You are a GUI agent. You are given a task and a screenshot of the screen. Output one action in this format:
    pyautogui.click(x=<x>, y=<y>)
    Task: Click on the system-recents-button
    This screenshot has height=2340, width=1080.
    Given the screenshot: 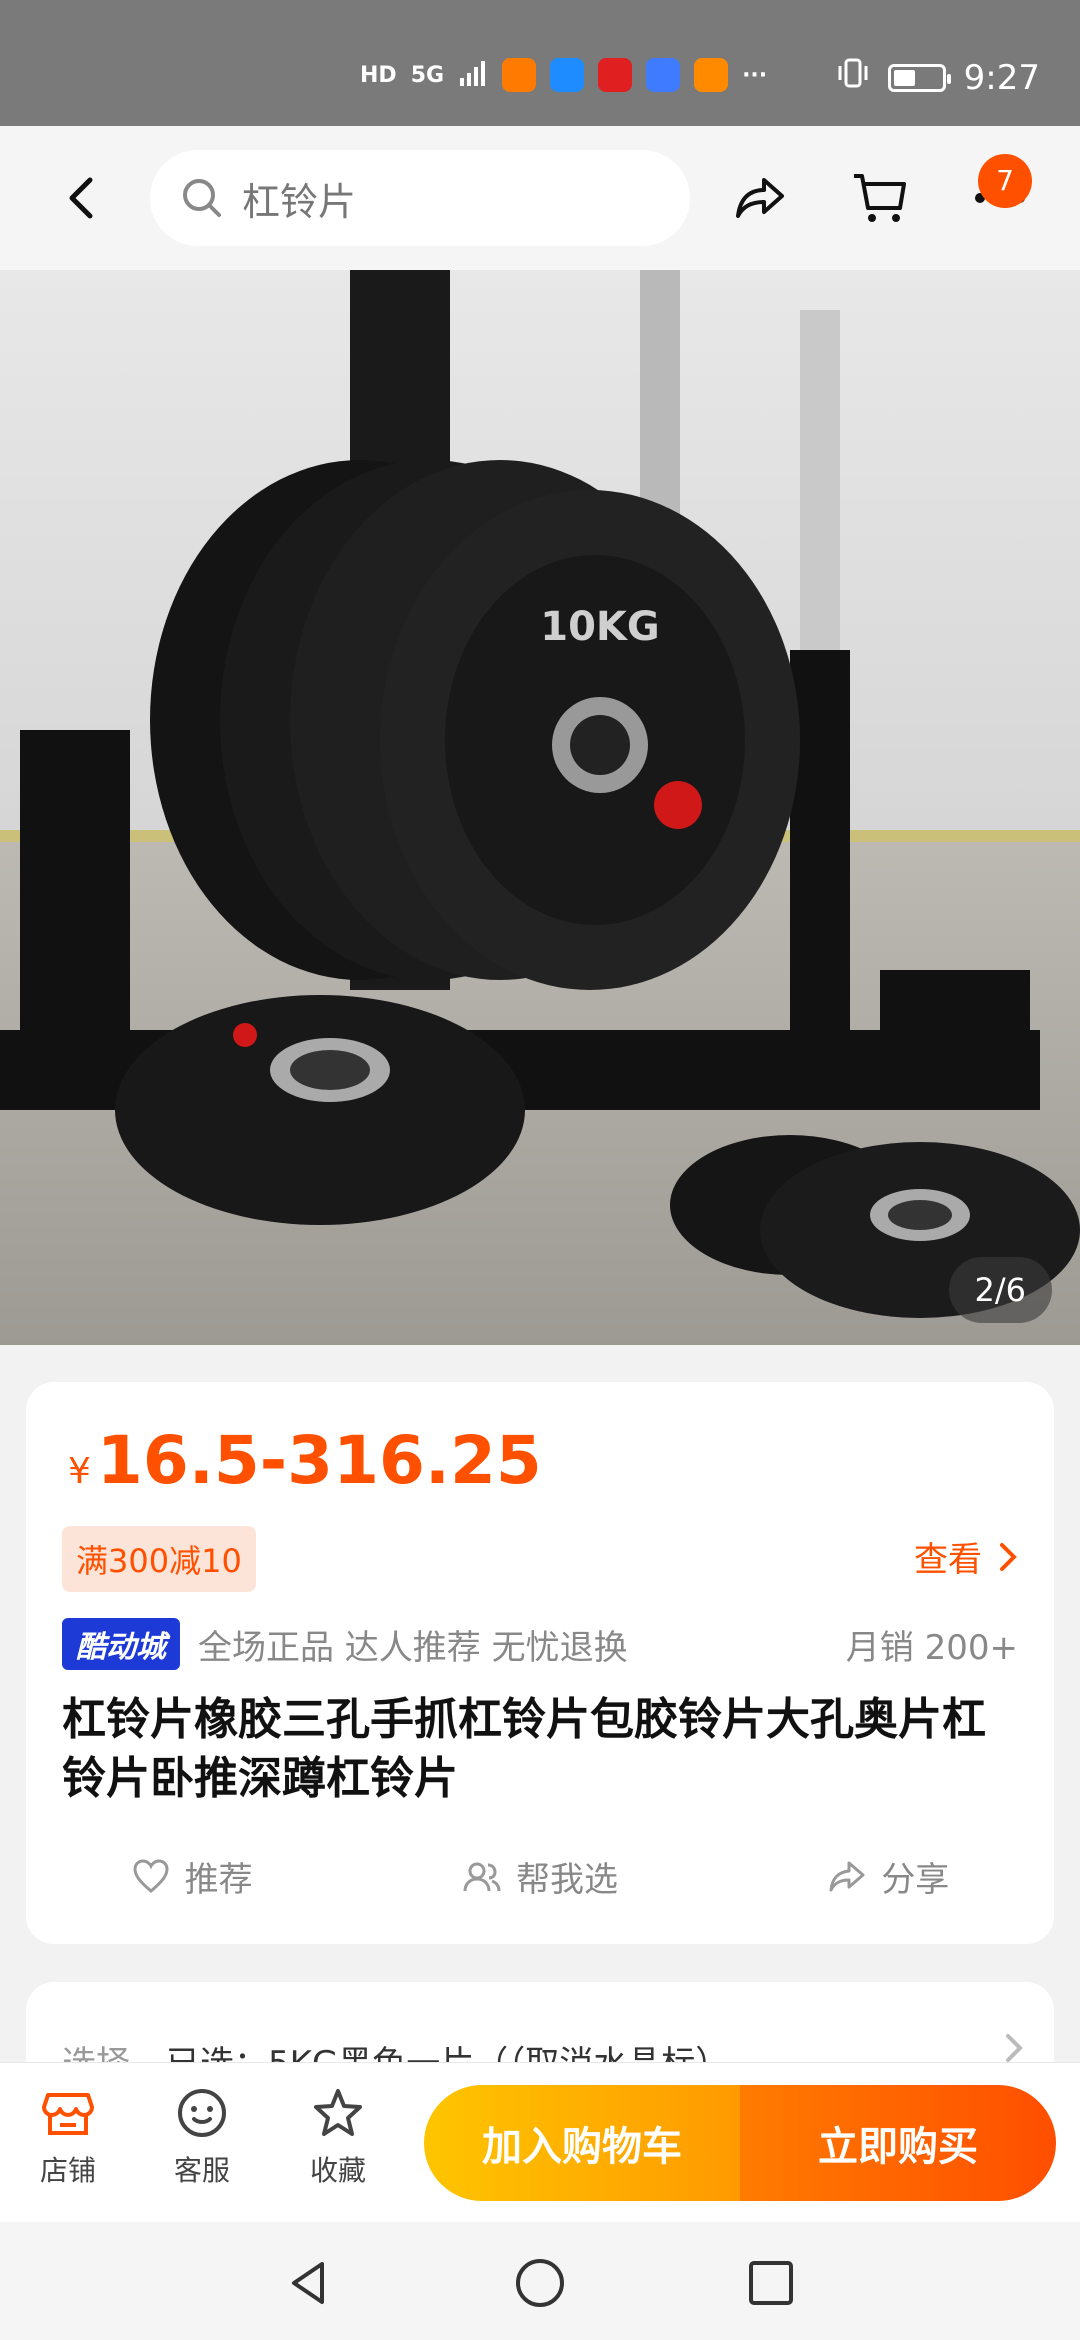 What is the action you would take?
    pyautogui.click(x=771, y=2283)
    